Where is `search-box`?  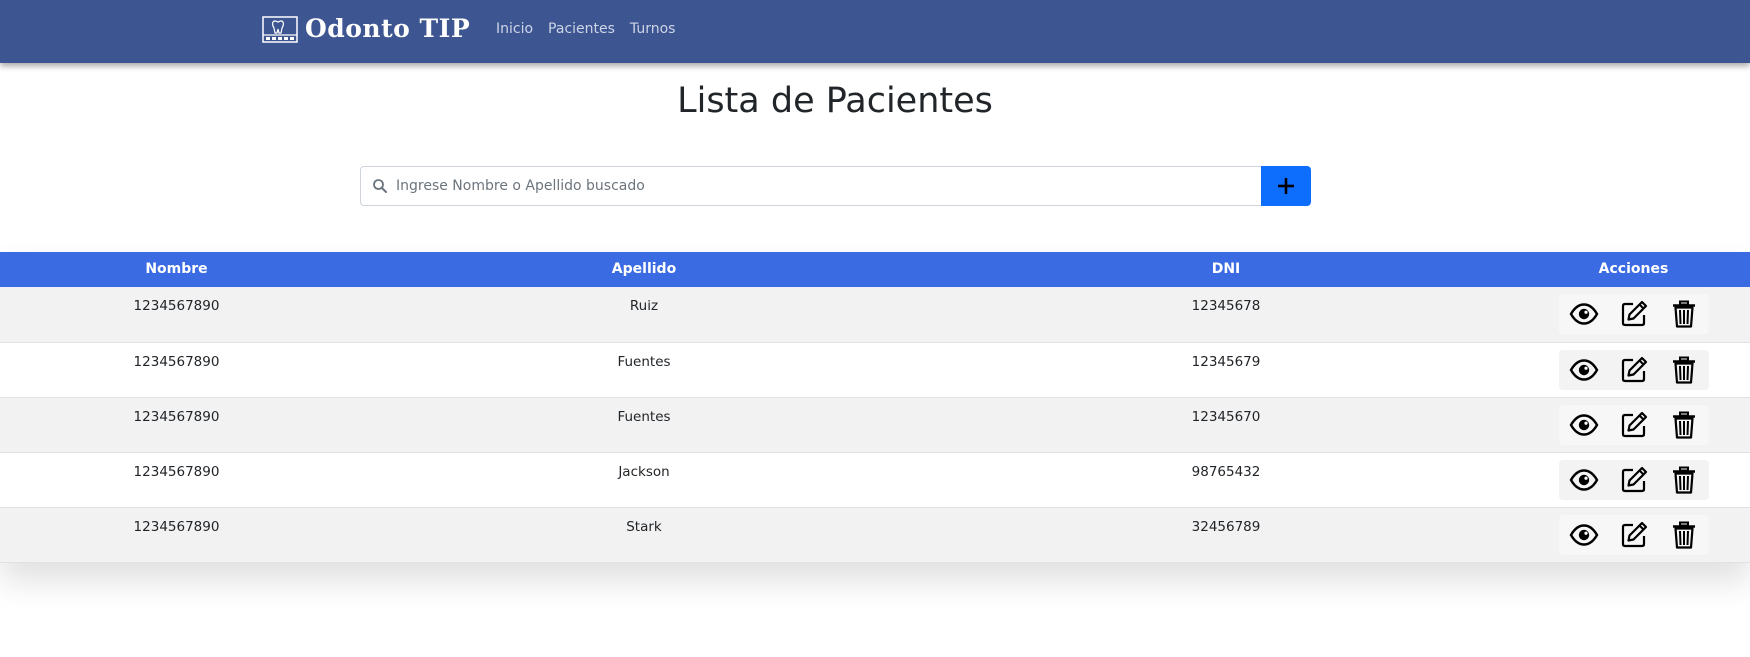 search-box is located at coordinates (810, 186).